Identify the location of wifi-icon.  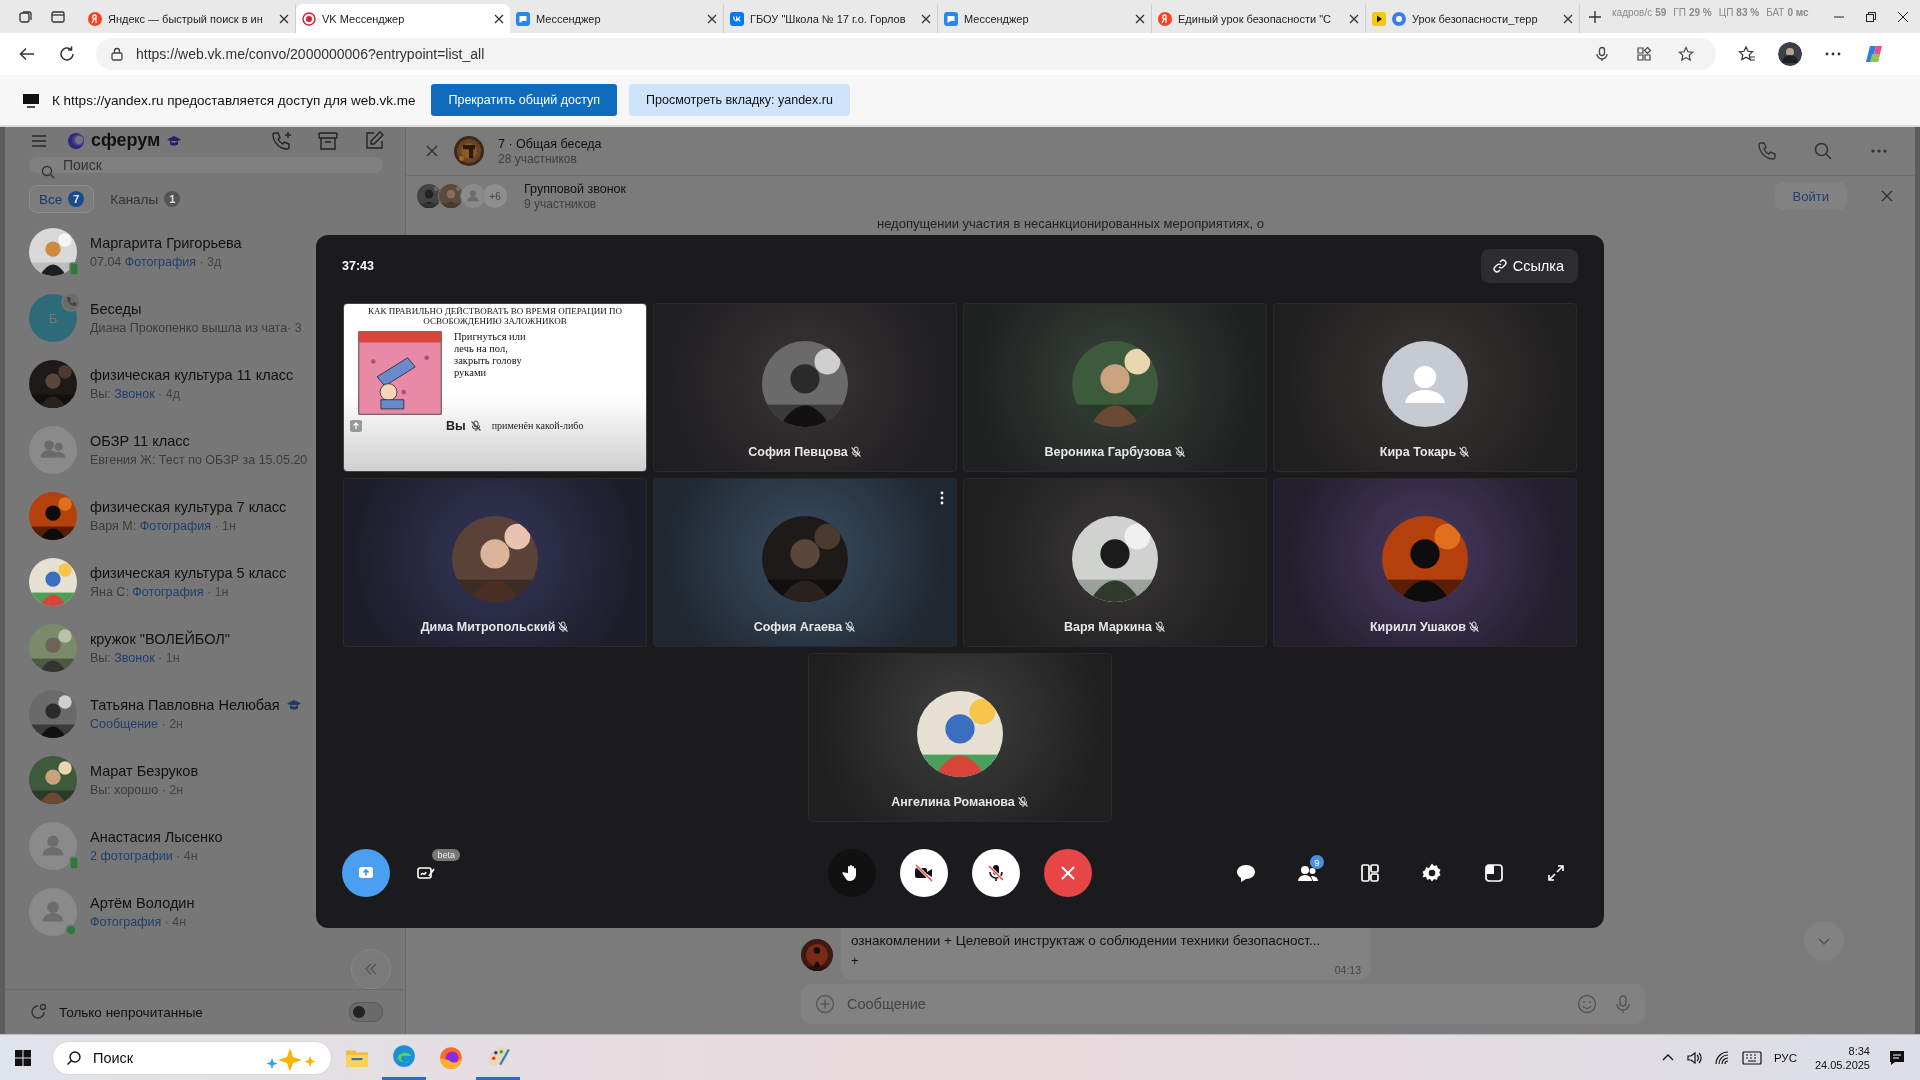
(1721, 1057).